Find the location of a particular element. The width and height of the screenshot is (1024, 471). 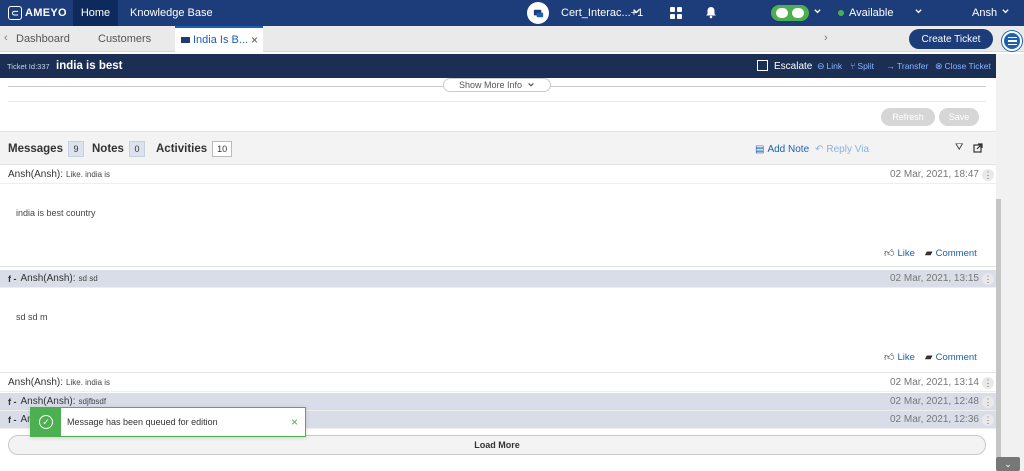

scrollbar: ⌄ is located at coordinates (1010, 262).